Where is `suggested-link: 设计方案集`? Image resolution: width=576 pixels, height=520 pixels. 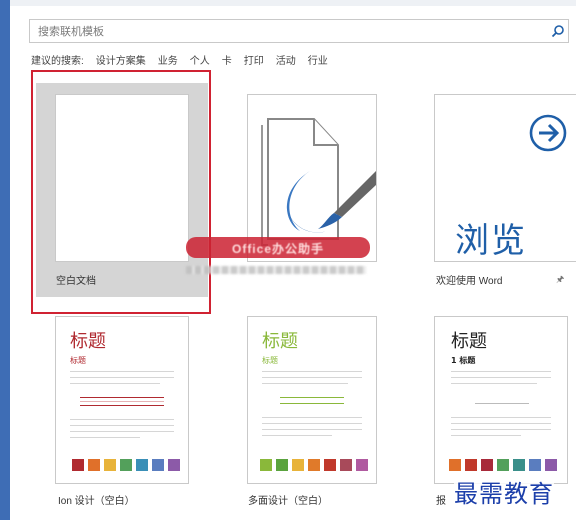 suggested-link: 设计方案集 is located at coordinates (121, 59).